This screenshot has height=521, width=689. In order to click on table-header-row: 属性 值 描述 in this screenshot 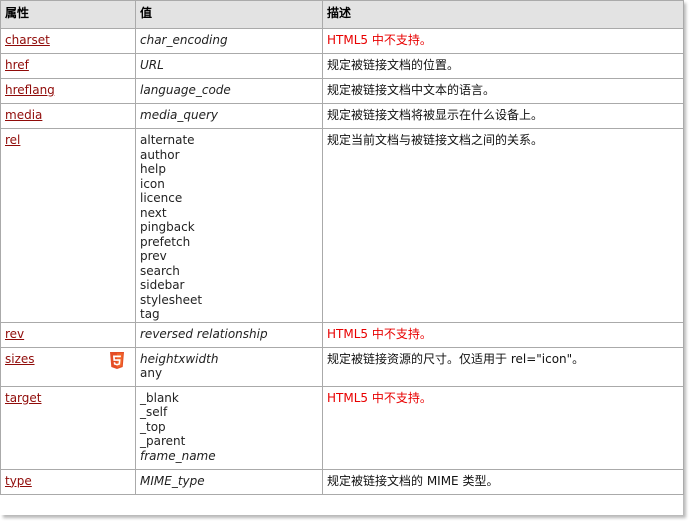, I will do `click(342, 14)`.